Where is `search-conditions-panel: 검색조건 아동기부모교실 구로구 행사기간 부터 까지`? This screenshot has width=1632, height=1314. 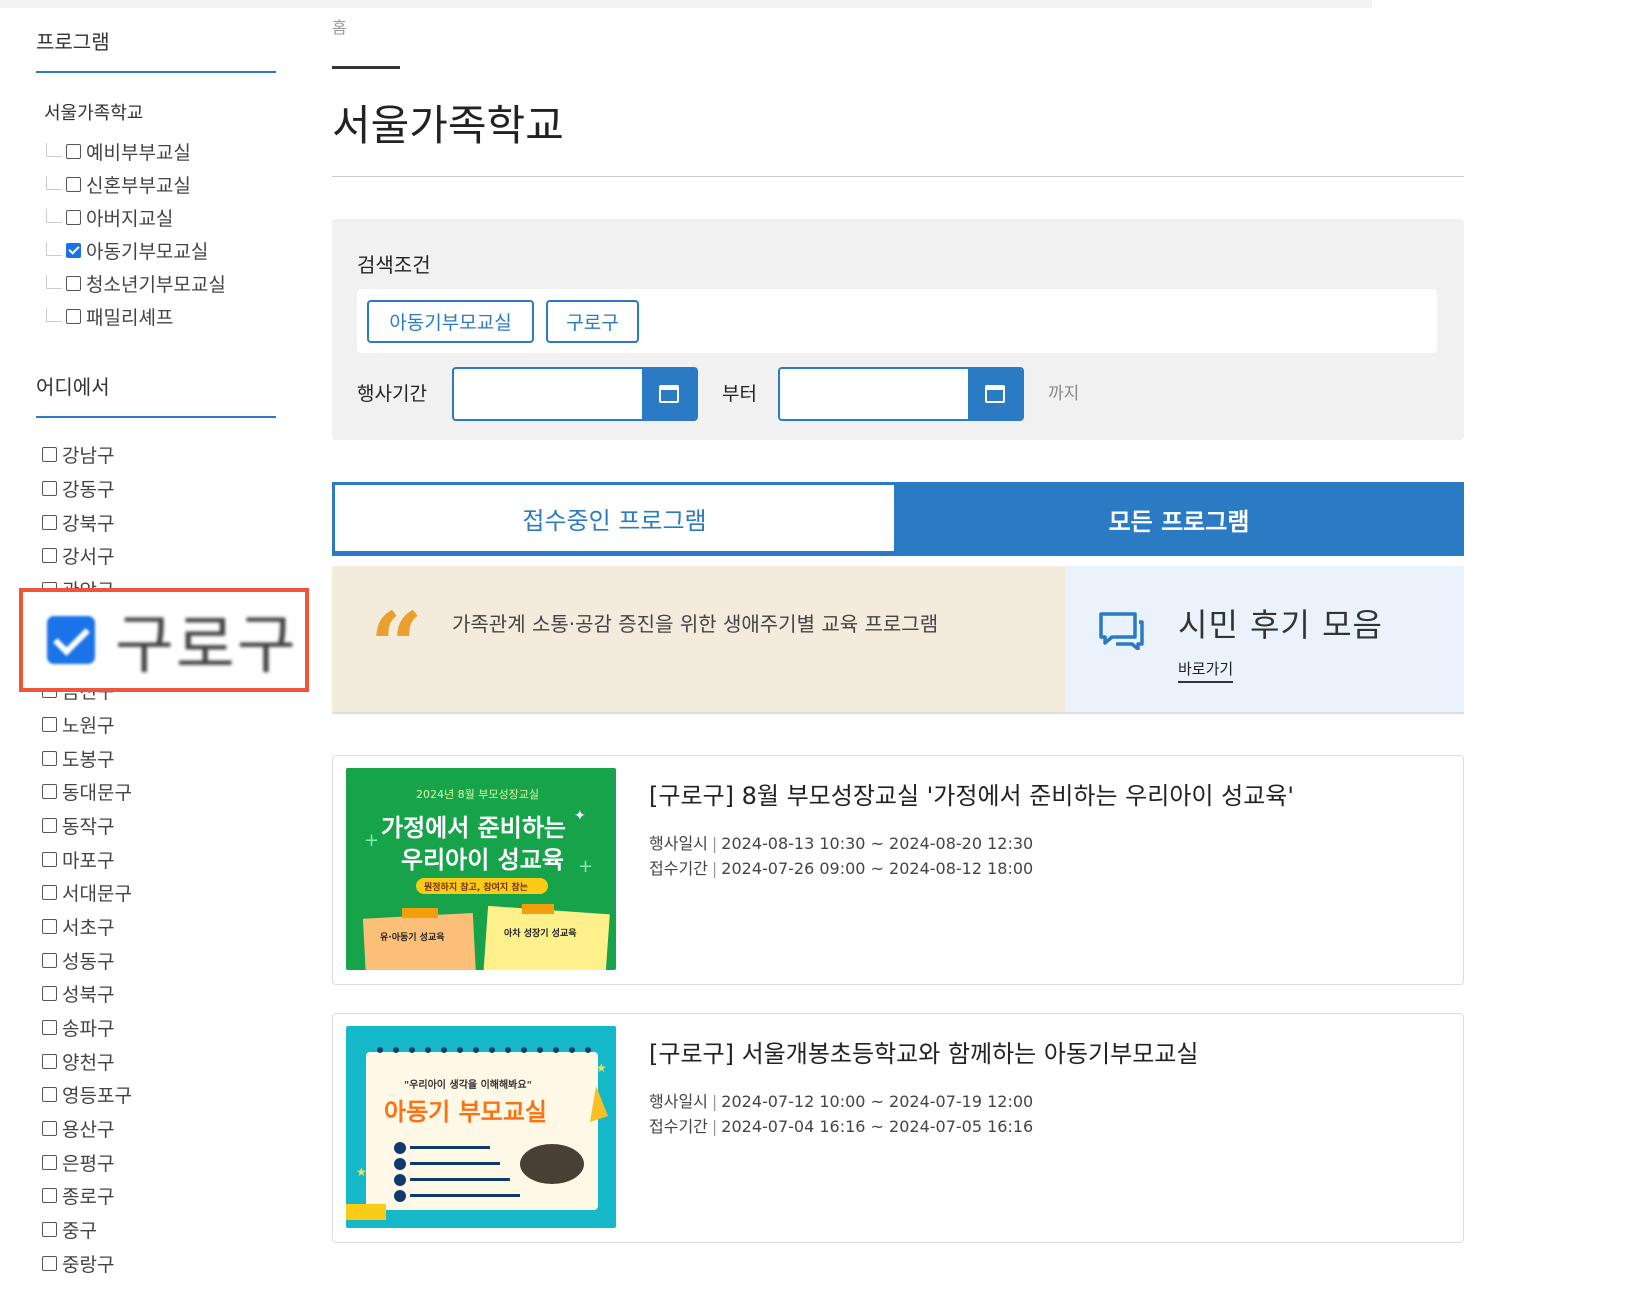 search-conditions-panel: 검색조건 아동기부모교실 구로구 행사기간 부터 까지 is located at coordinates (898, 329).